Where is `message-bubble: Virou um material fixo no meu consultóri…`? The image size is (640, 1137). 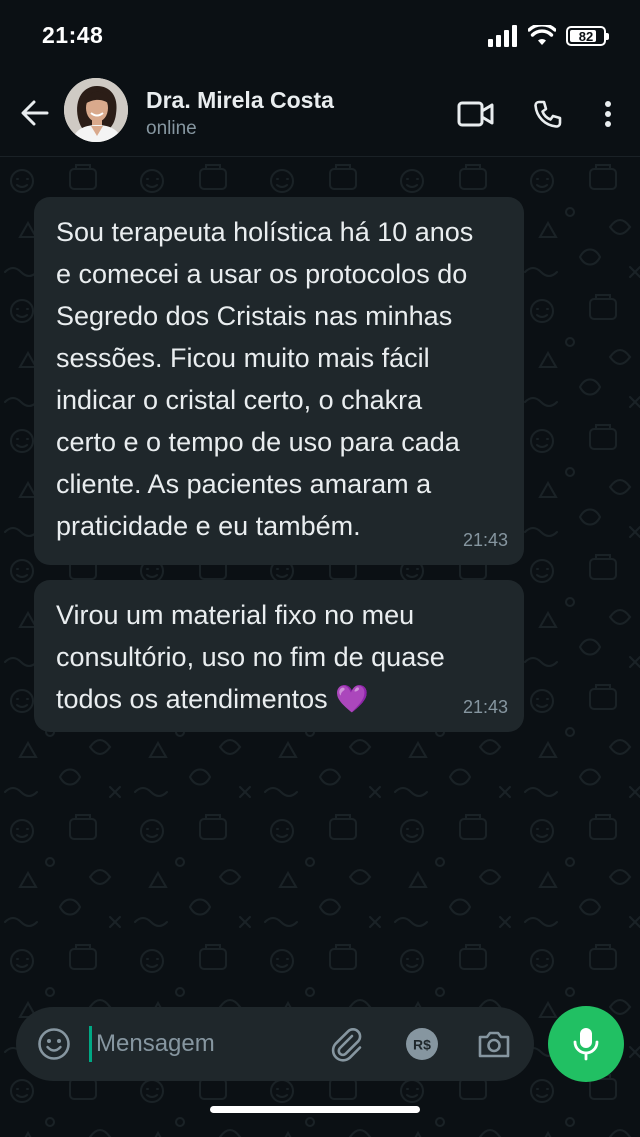
message-bubble: Virou um material fixo no meu consultóri… is located at coordinates (279, 656).